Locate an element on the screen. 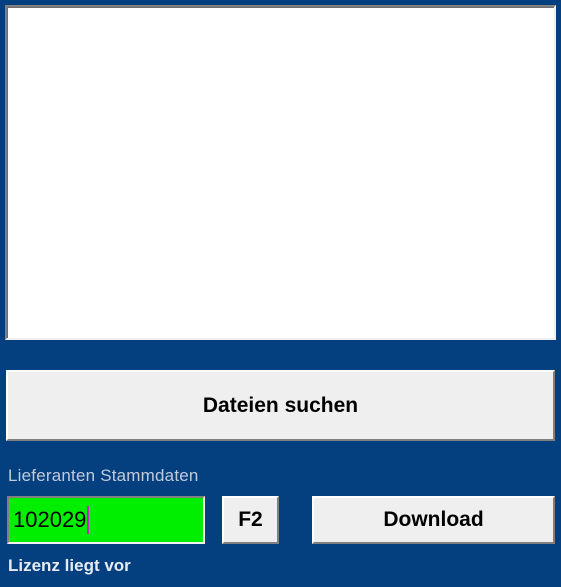  download-button: Download is located at coordinates (433, 520).